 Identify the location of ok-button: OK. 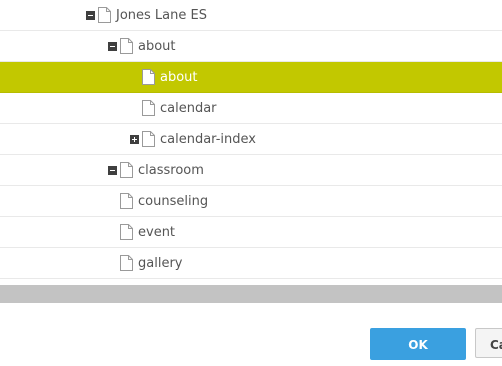
(418, 344).